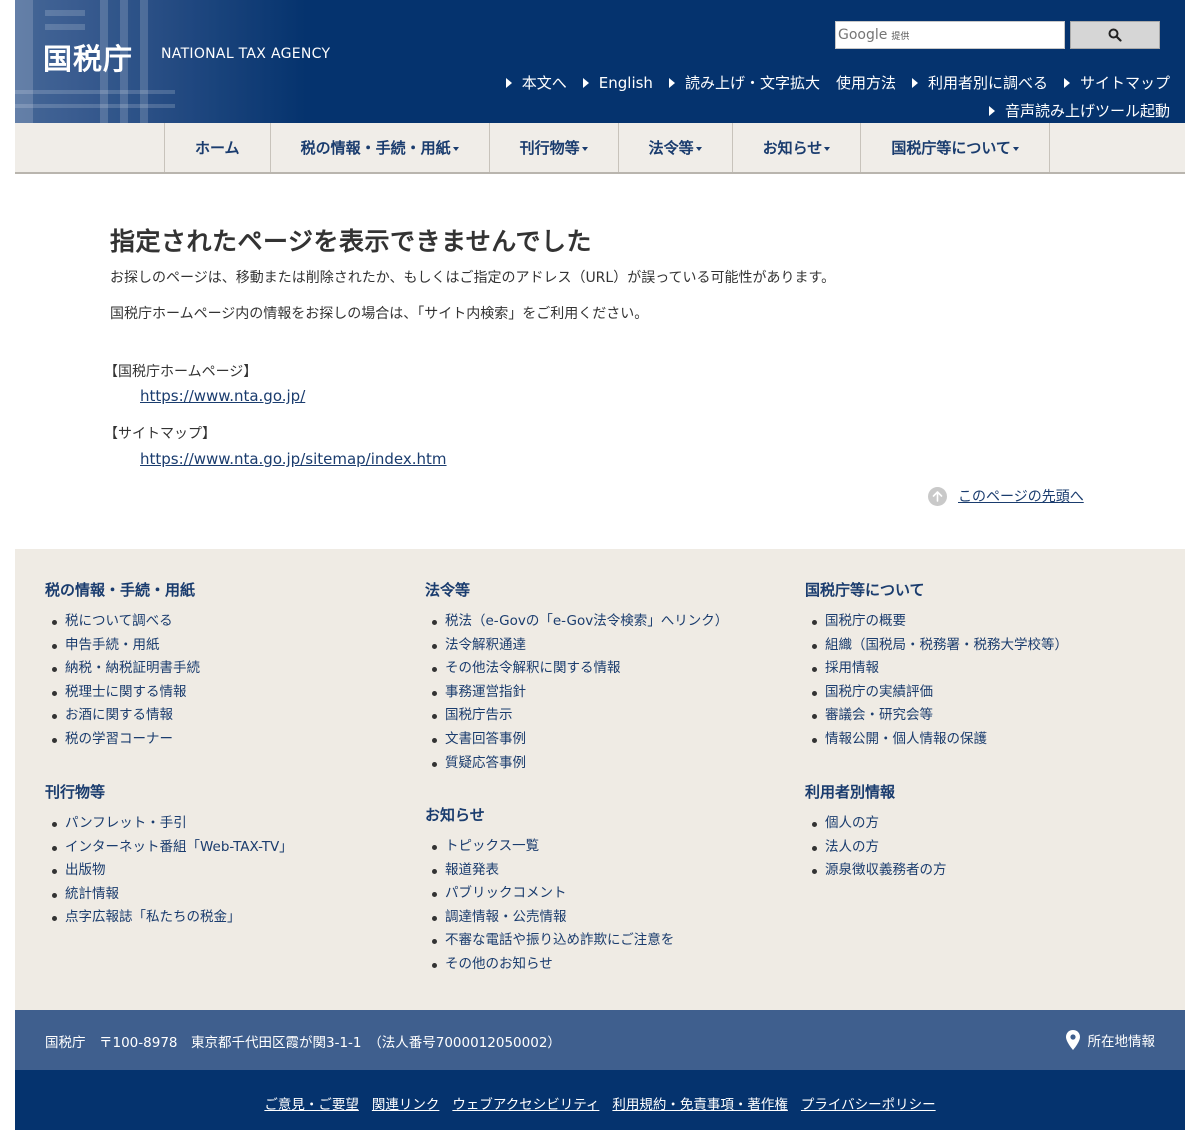 Image resolution: width=1200 pixels, height=1130 pixels. I want to click on nav-item-news: お知らせ, so click(796, 147).